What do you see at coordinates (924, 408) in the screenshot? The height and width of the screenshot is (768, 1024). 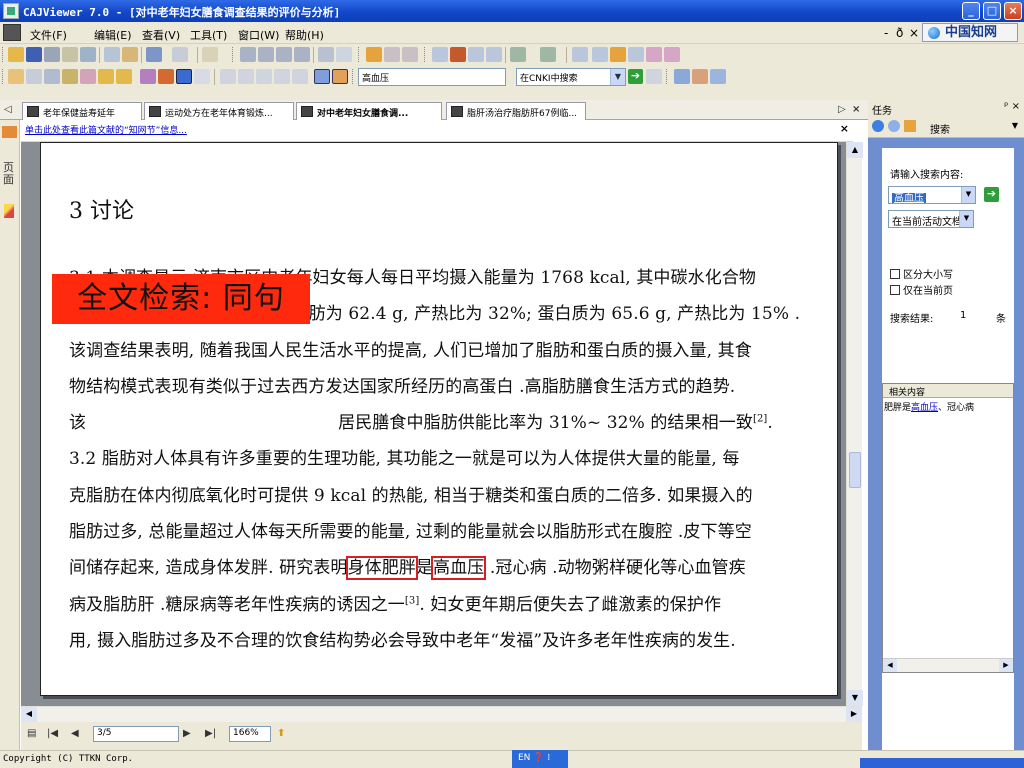 I see `related-match-link: 高血压` at bounding box center [924, 408].